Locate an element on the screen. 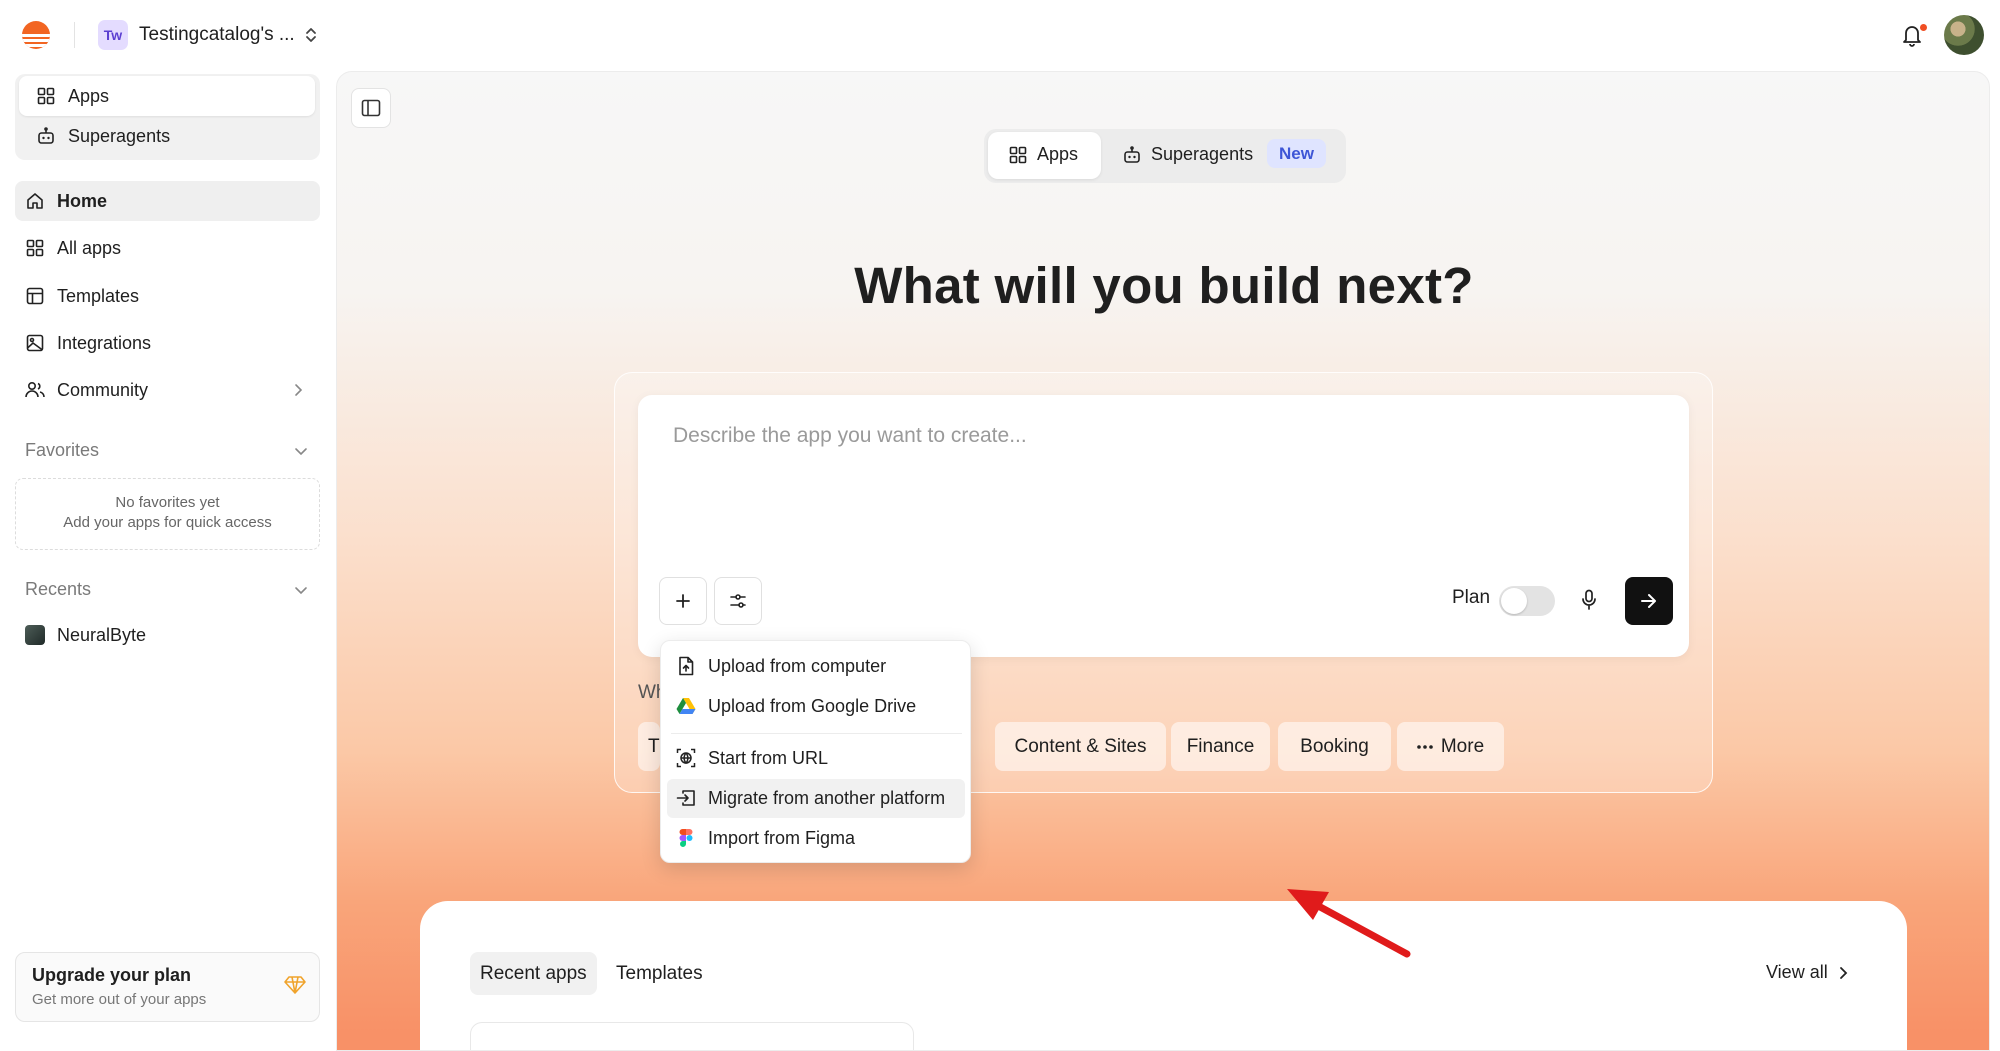 Image resolution: width=2000 pixels, height=1051 pixels. sidebar-item-label: Templates is located at coordinates (98, 295).